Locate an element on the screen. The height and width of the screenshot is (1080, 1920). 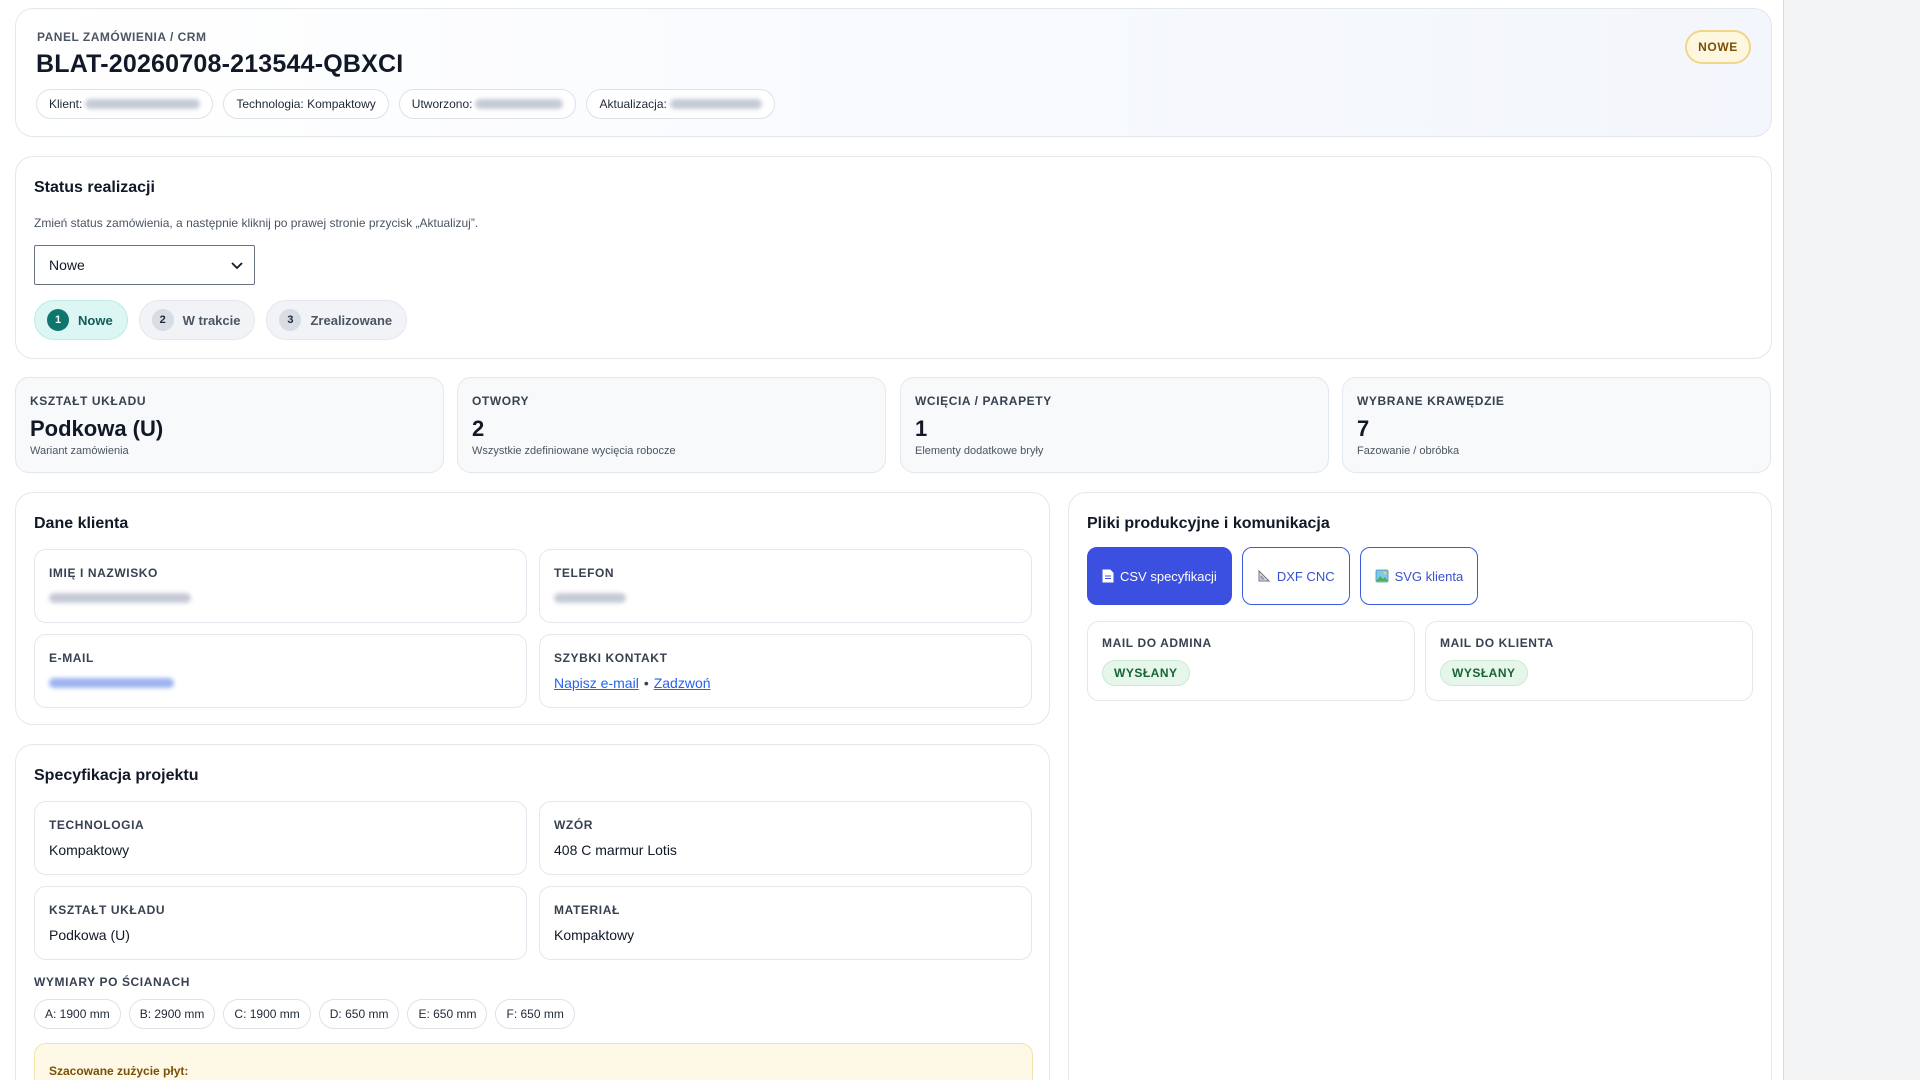
status-step-number: 2 is located at coordinates (162, 320).